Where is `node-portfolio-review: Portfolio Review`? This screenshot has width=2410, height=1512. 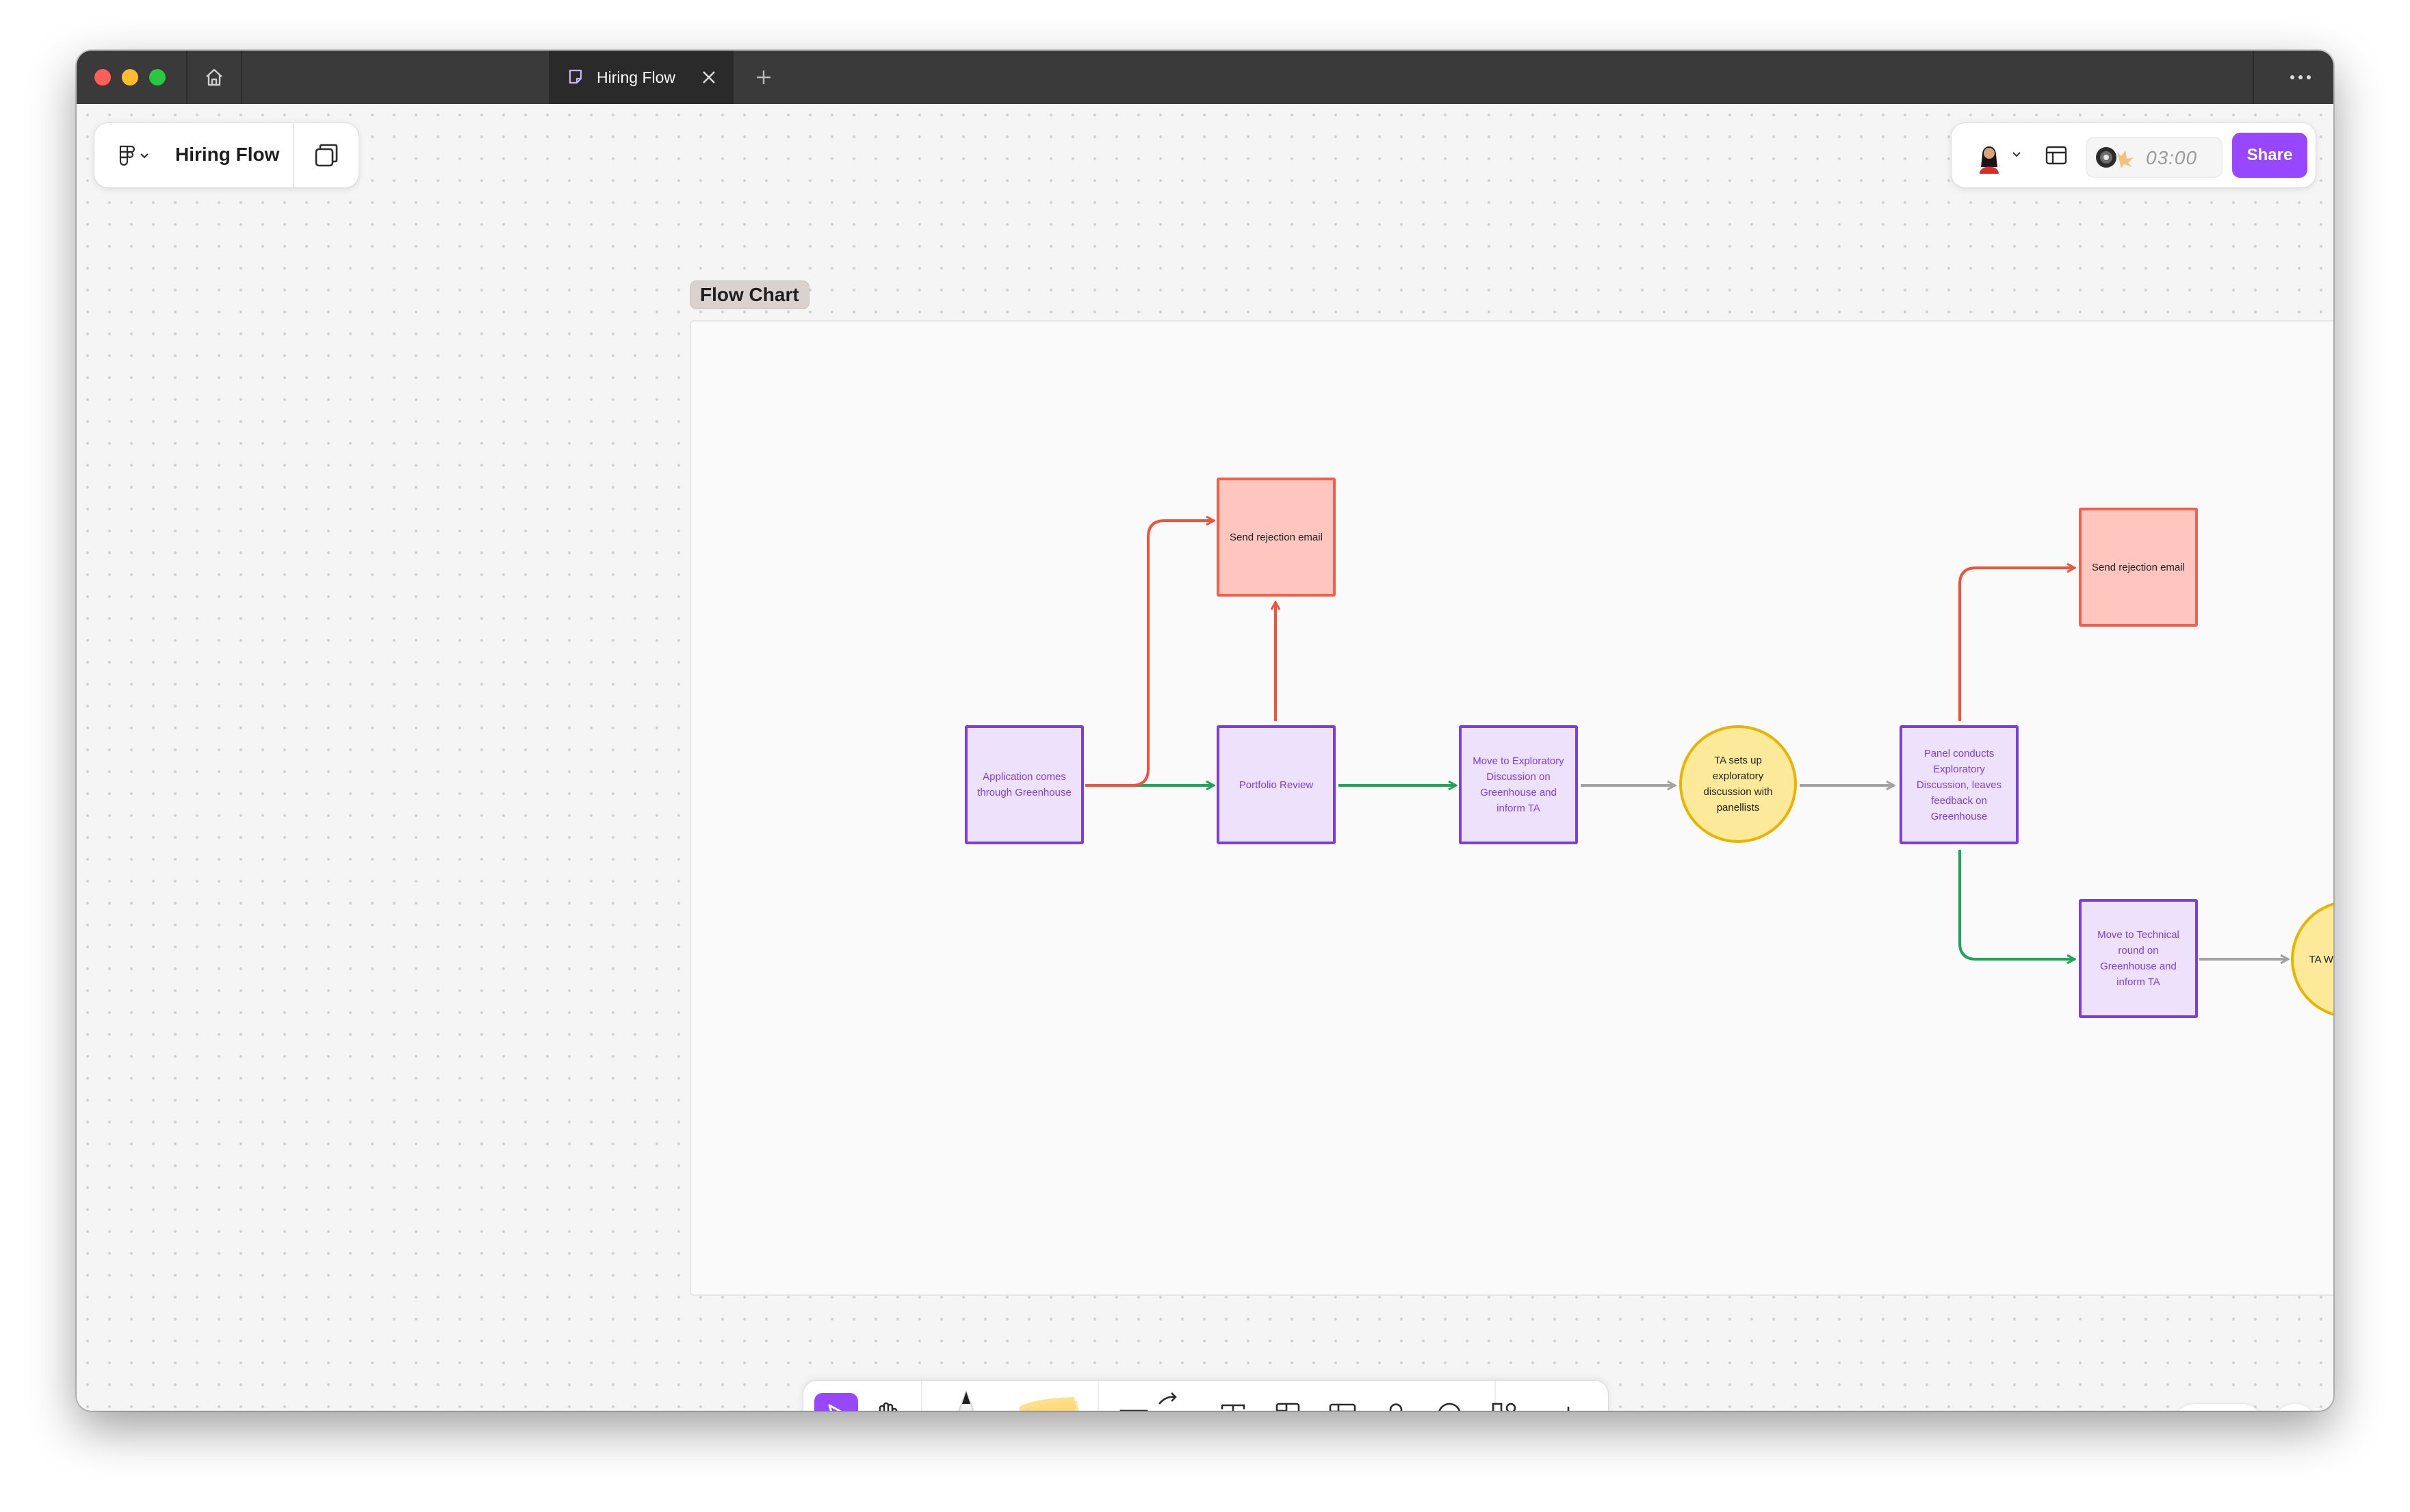
node-portfolio-review: Portfolio Review is located at coordinates (1276, 784).